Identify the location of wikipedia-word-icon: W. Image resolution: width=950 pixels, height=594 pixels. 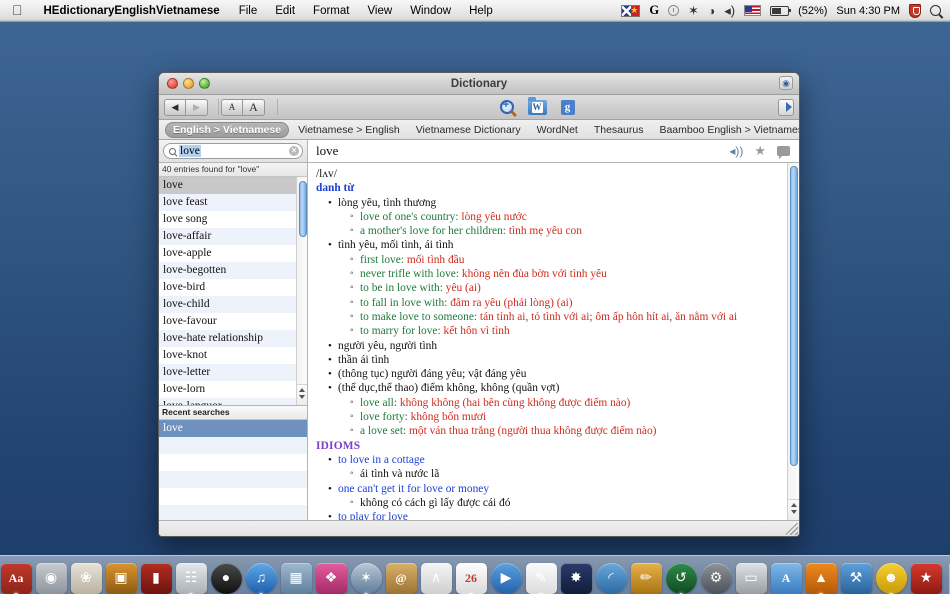
(537, 105).